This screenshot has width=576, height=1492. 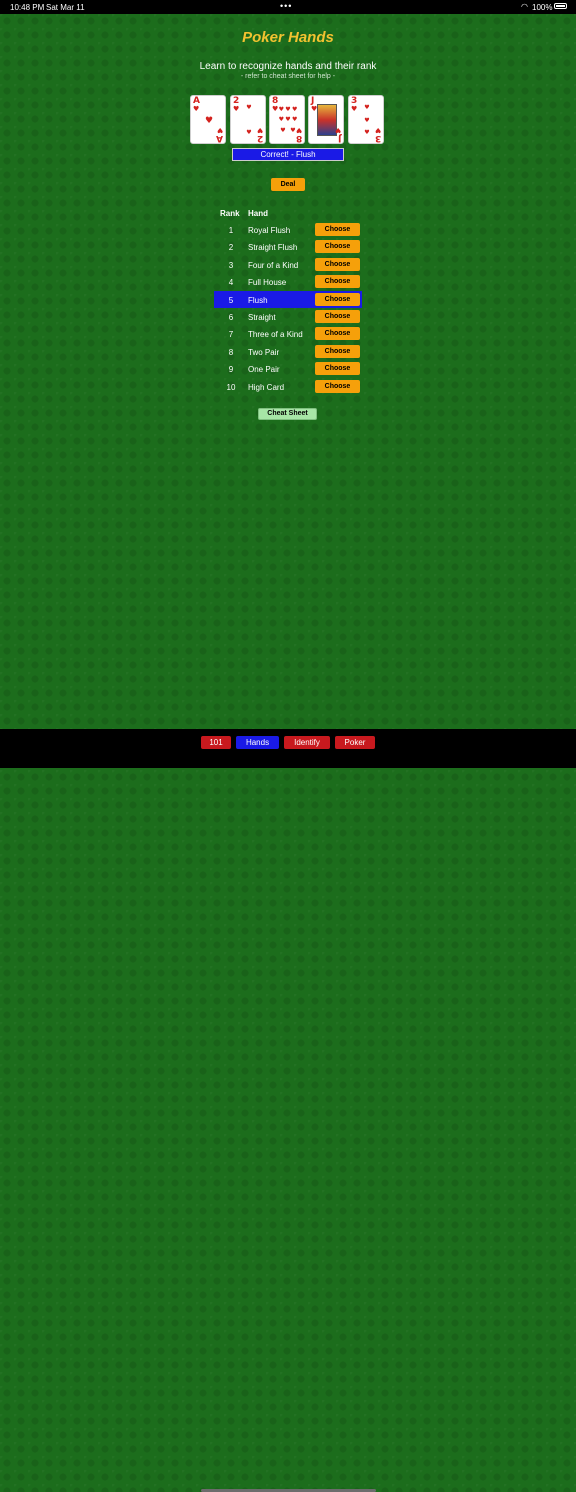 What do you see at coordinates (231, 352) in the screenshot?
I see `hand-rank: 8` at bounding box center [231, 352].